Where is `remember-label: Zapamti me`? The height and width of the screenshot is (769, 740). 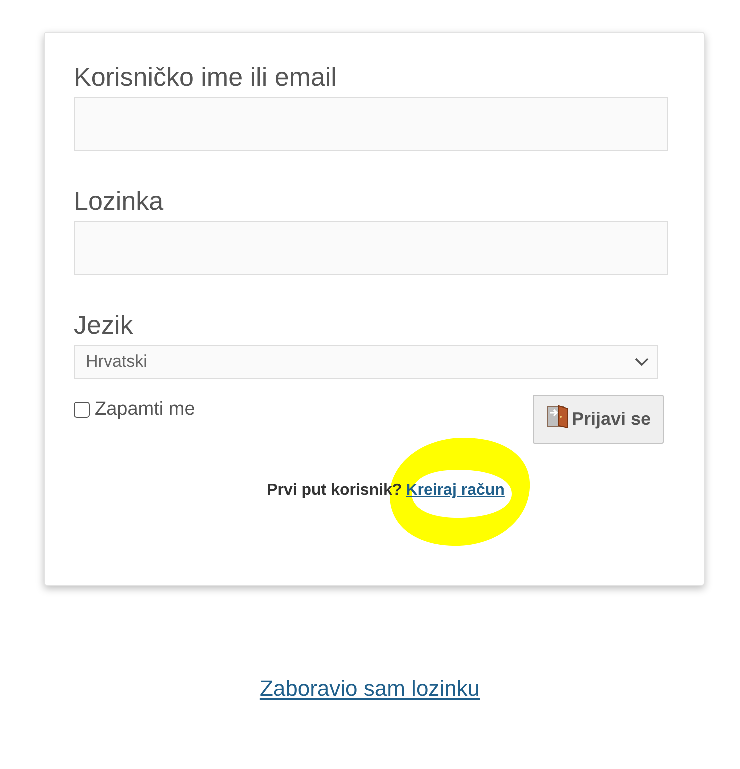
remember-label: Zapamti me is located at coordinates (145, 410).